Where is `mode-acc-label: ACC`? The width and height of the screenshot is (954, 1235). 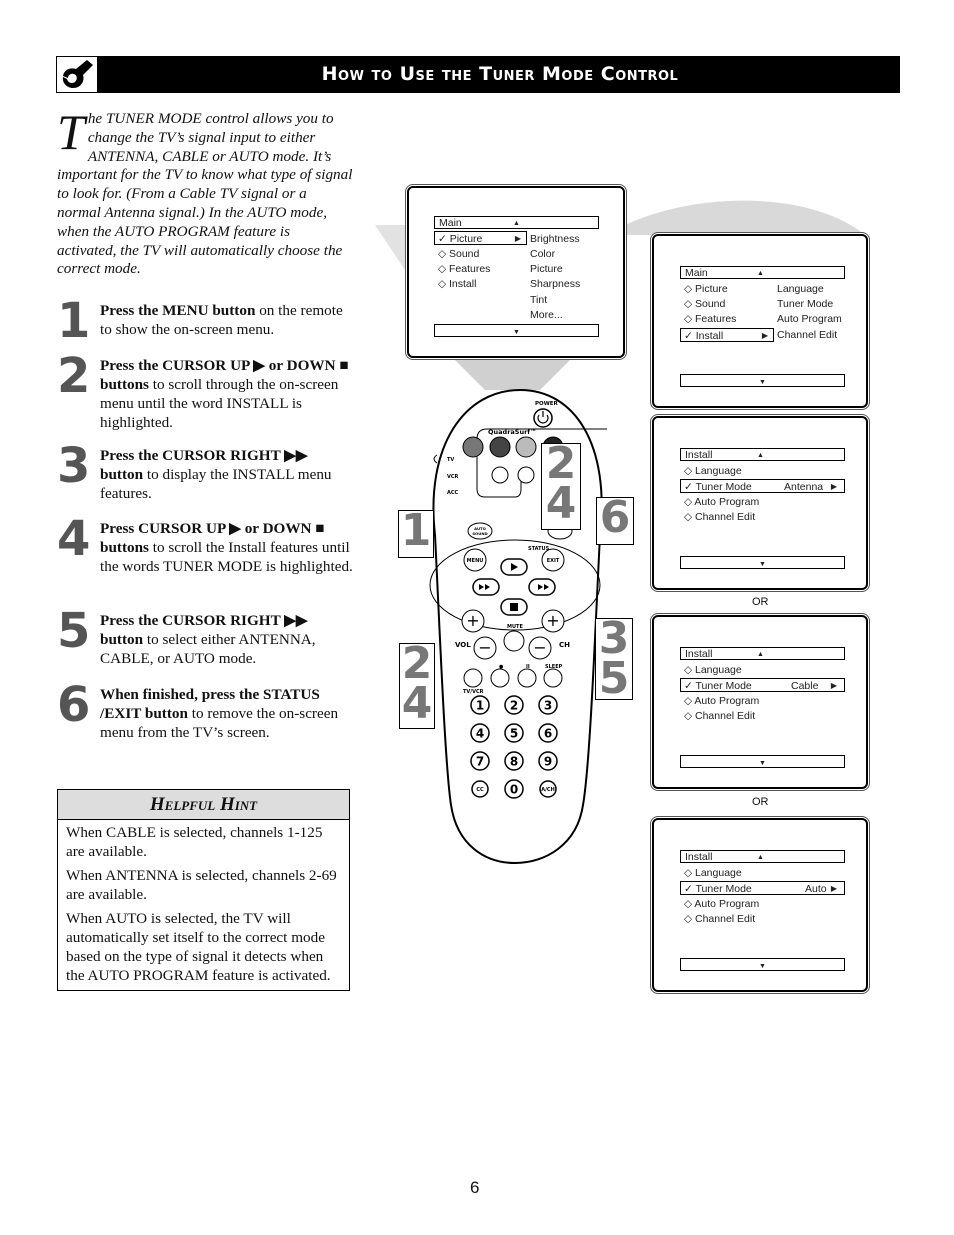 mode-acc-label: ACC is located at coordinates (453, 493).